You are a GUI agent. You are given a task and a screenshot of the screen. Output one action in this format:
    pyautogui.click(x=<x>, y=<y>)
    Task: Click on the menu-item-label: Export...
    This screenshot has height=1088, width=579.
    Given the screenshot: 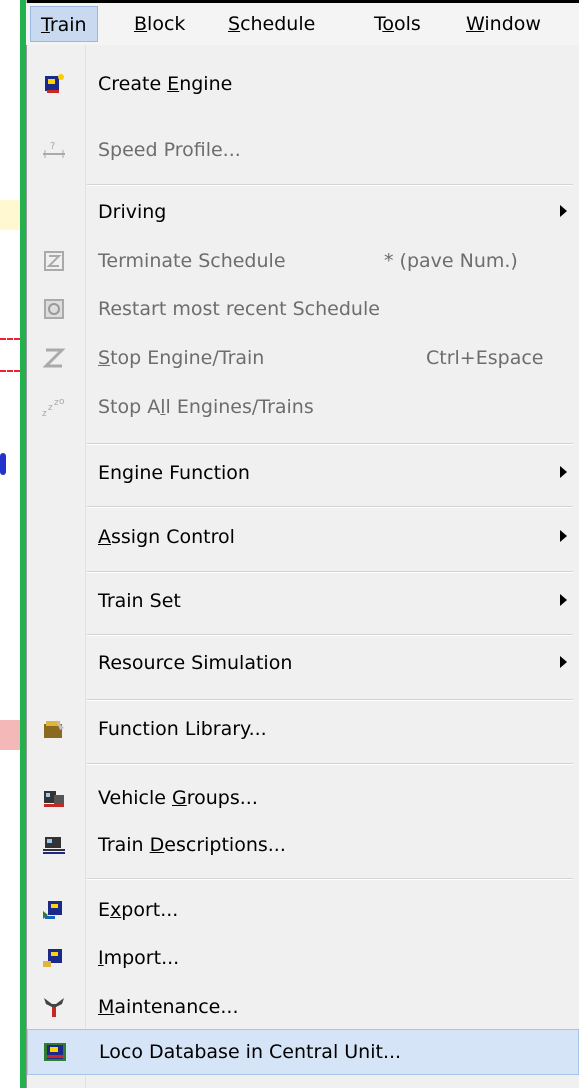 What is the action you would take?
    pyautogui.click(x=138, y=910)
    